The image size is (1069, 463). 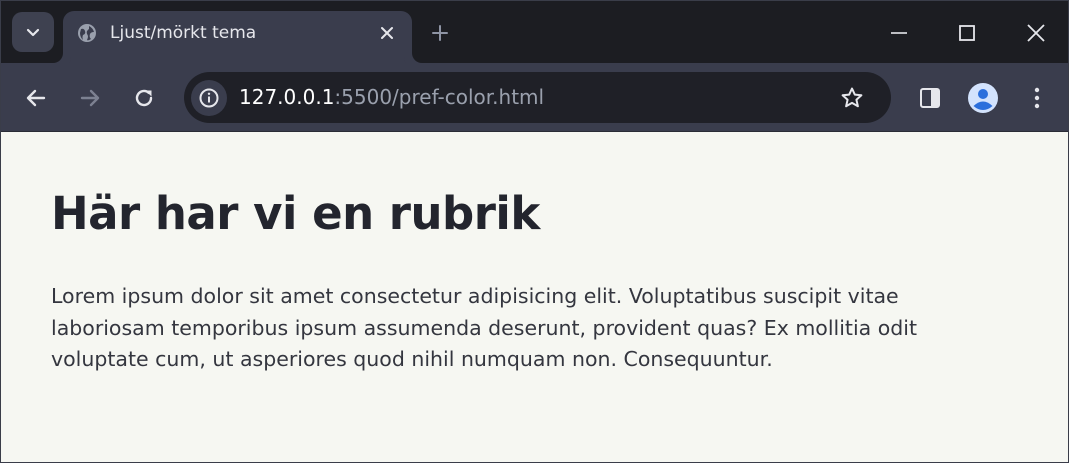 I want to click on close-window-button, so click(x=1036, y=33).